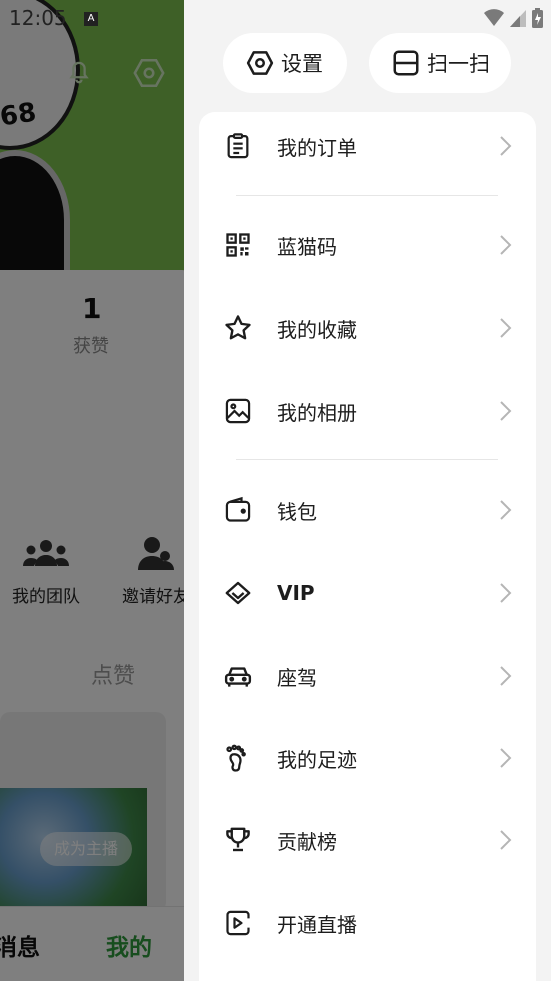 This screenshot has width=551, height=981. What do you see at coordinates (297, 511) in the screenshot?
I see `menu-item-label: 钱包` at bounding box center [297, 511].